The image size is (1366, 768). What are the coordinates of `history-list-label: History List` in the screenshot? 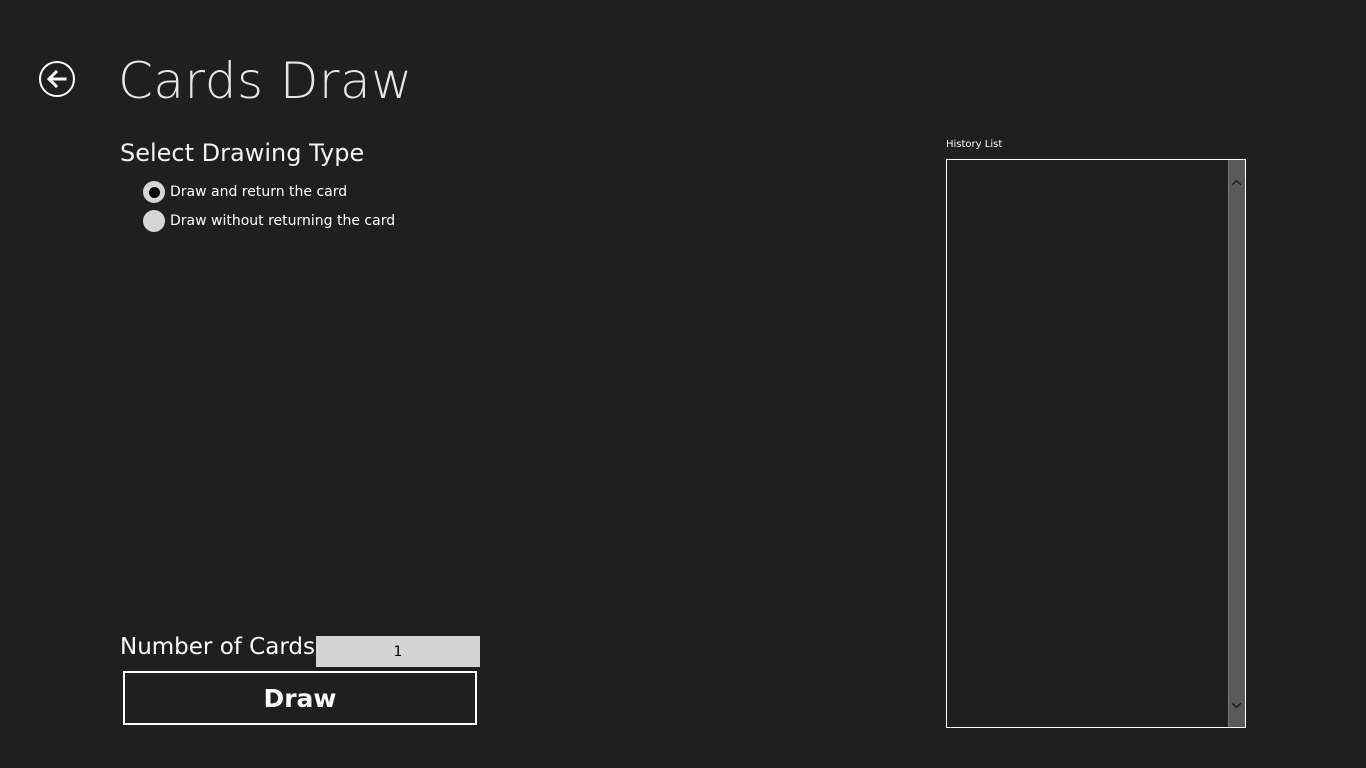 It's located at (974, 144).